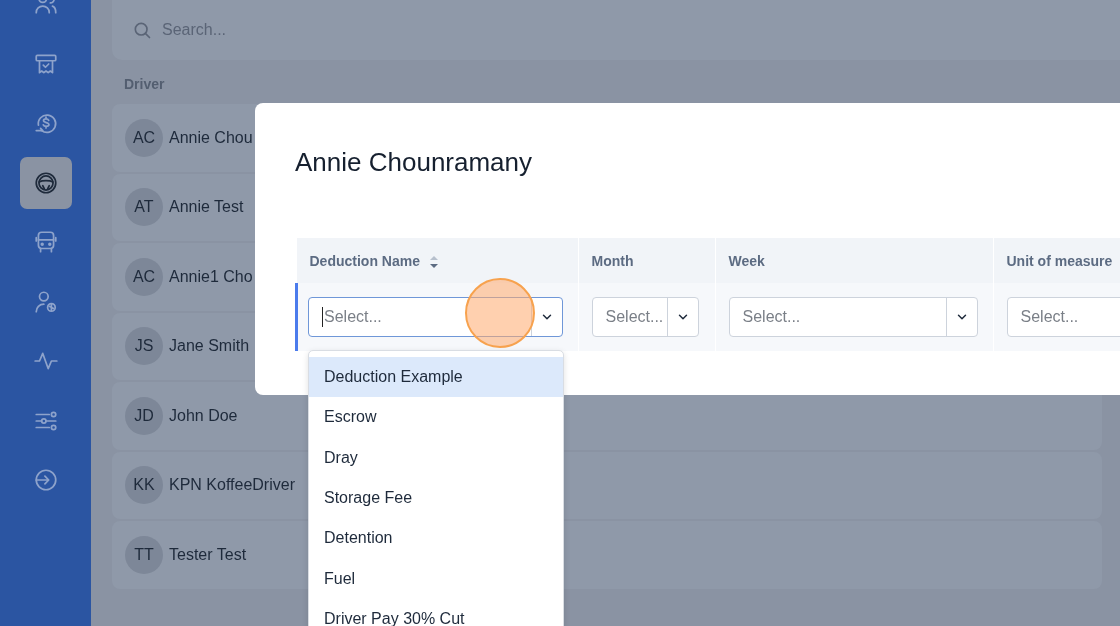  Describe the element at coordinates (436, 417) in the screenshot. I see `dropdown-option: Escrow` at that location.